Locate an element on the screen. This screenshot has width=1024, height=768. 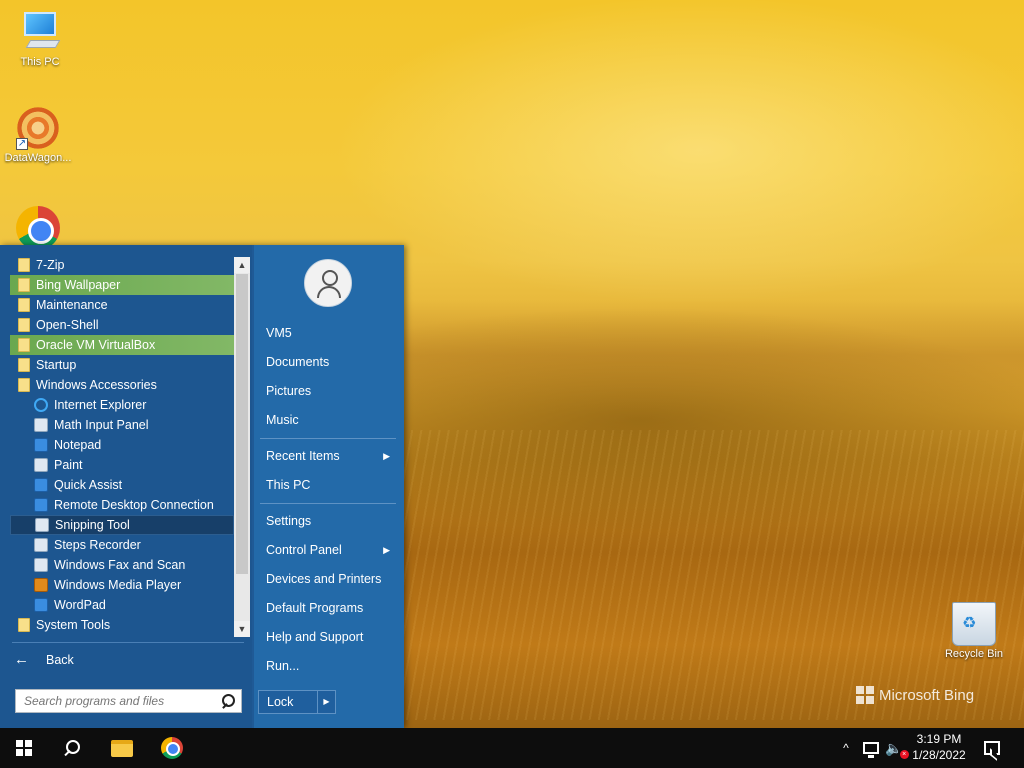
program-list-scrollbar: ▲ ▼ is located at coordinates (242, 447).